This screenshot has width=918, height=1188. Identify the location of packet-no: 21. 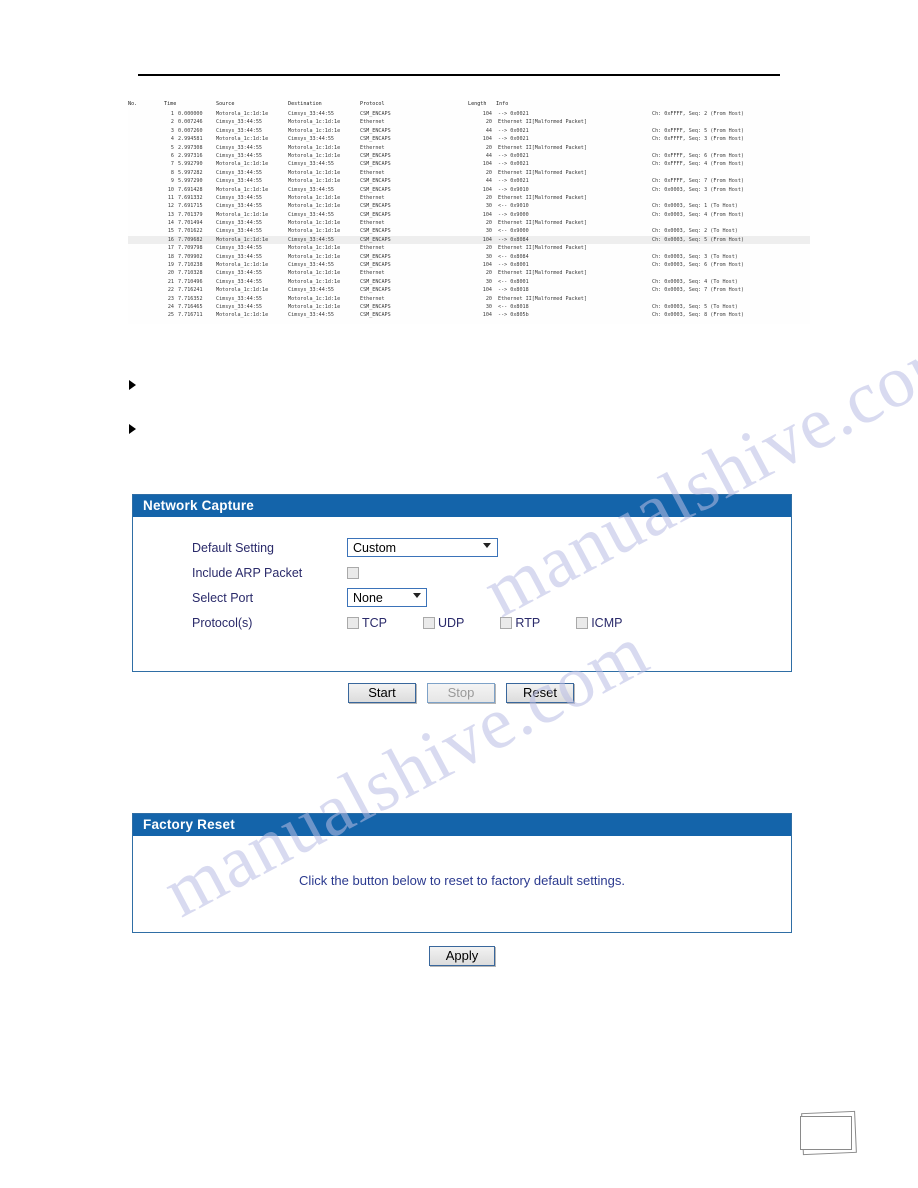
(170, 281).